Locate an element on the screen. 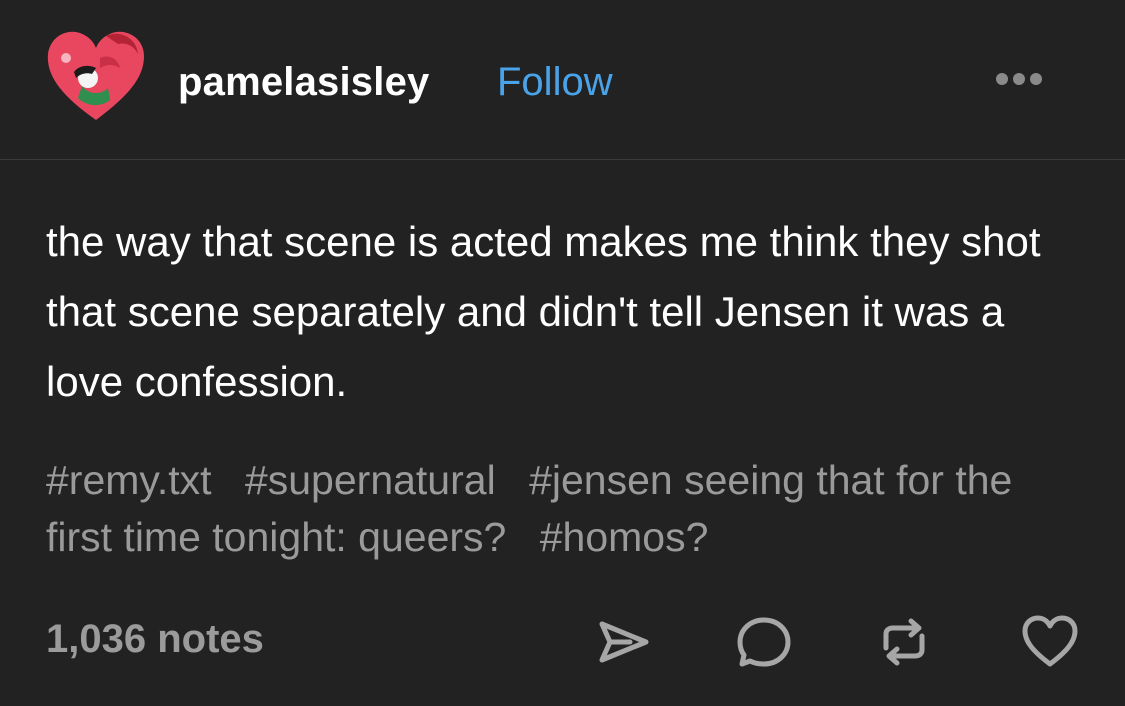 The width and height of the screenshot is (1125, 706). share-send-icon is located at coordinates (624, 642).